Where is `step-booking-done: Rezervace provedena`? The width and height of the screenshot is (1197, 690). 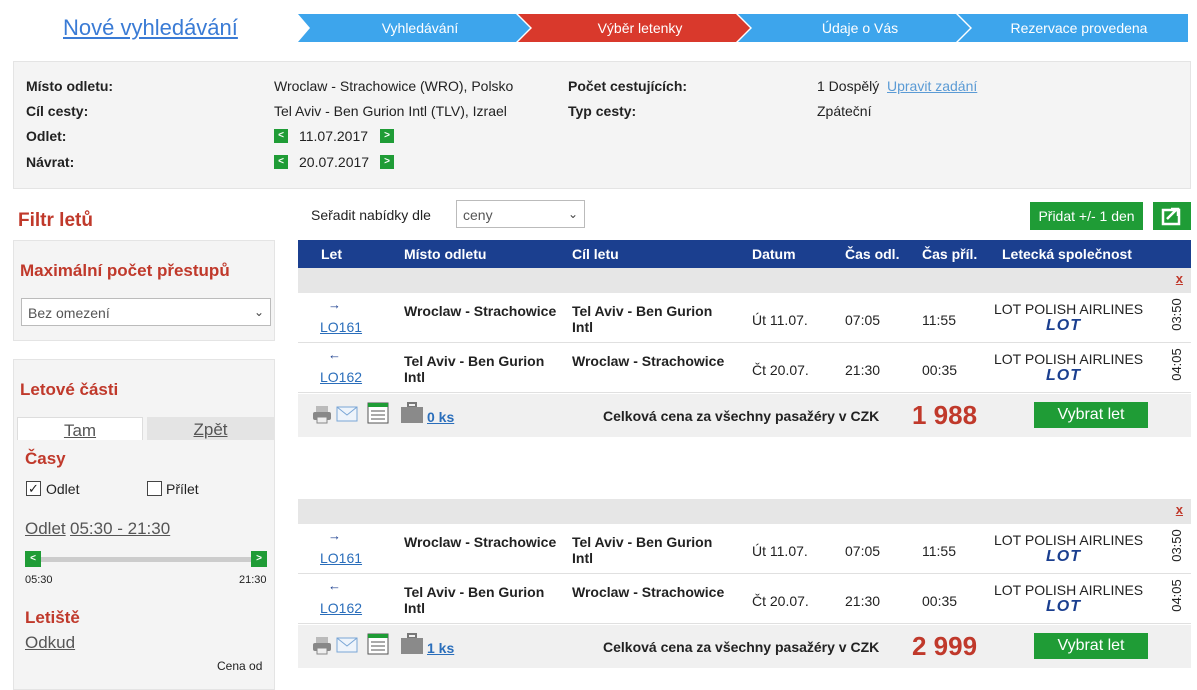 step-booking-done: Rezervace provedena is located at coordinates (1079, 28).